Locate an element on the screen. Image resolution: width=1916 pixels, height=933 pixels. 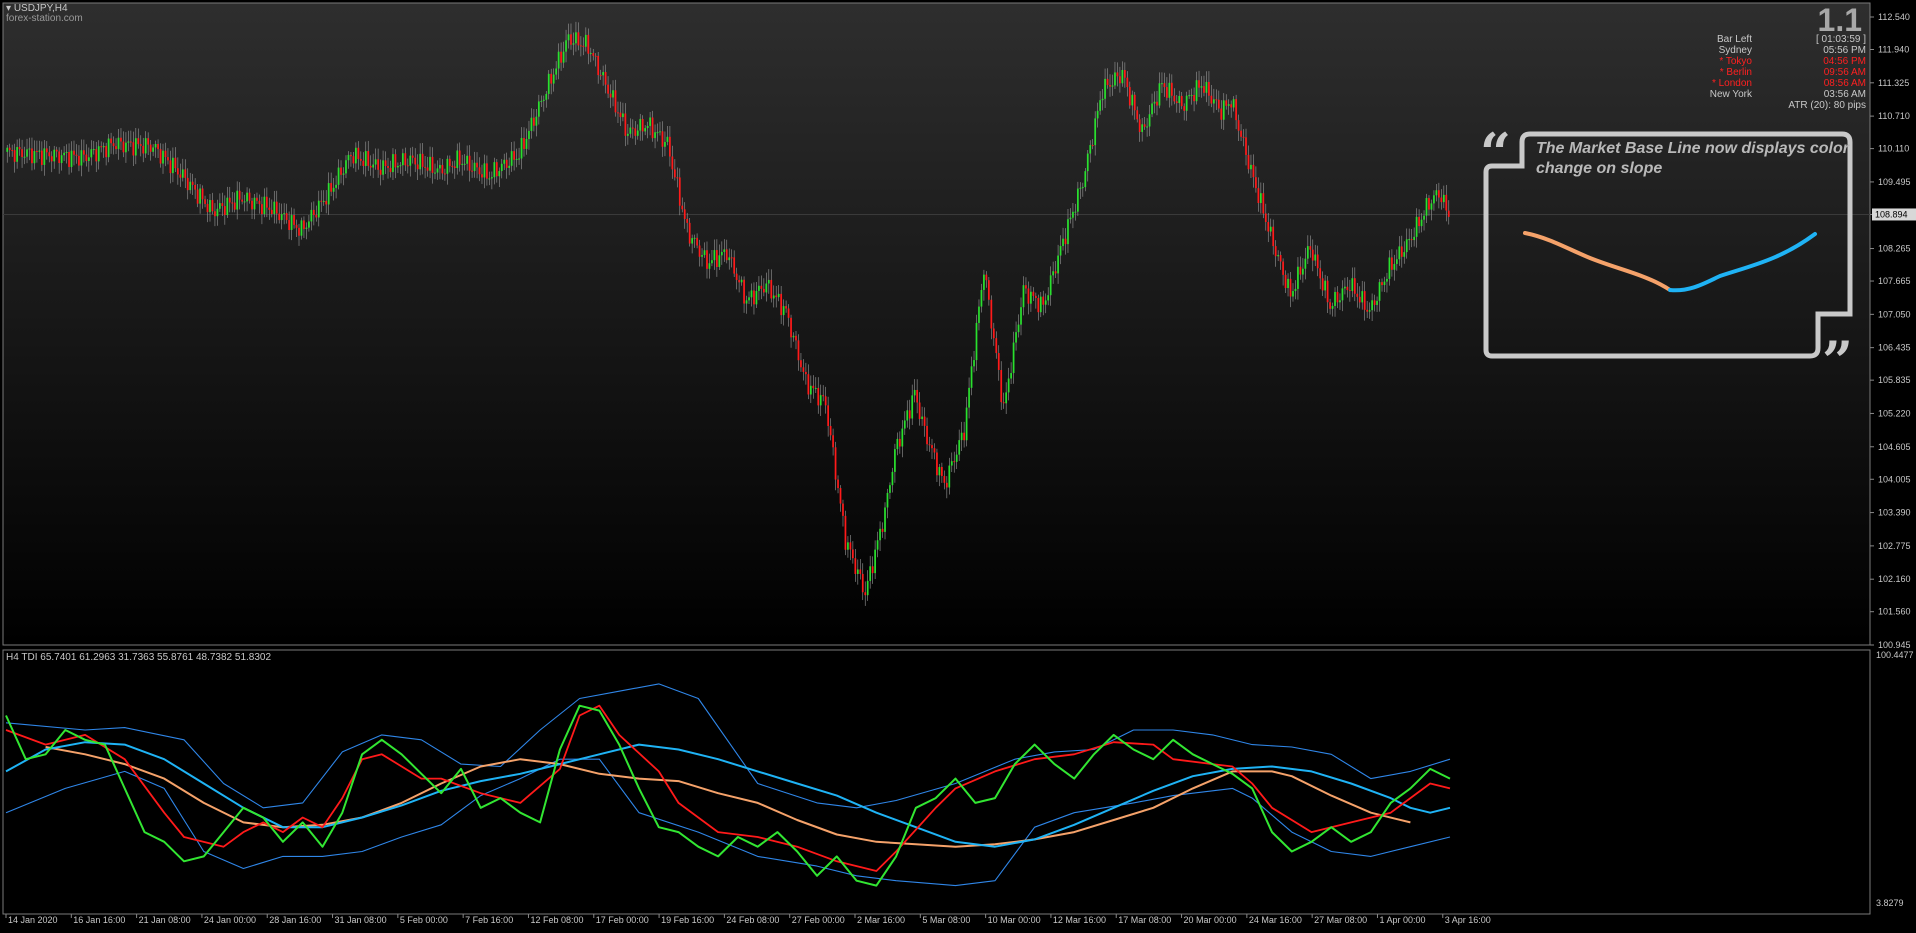
time-tick-label: 21 Jan 08:00 is located at coordinates (165, 920).